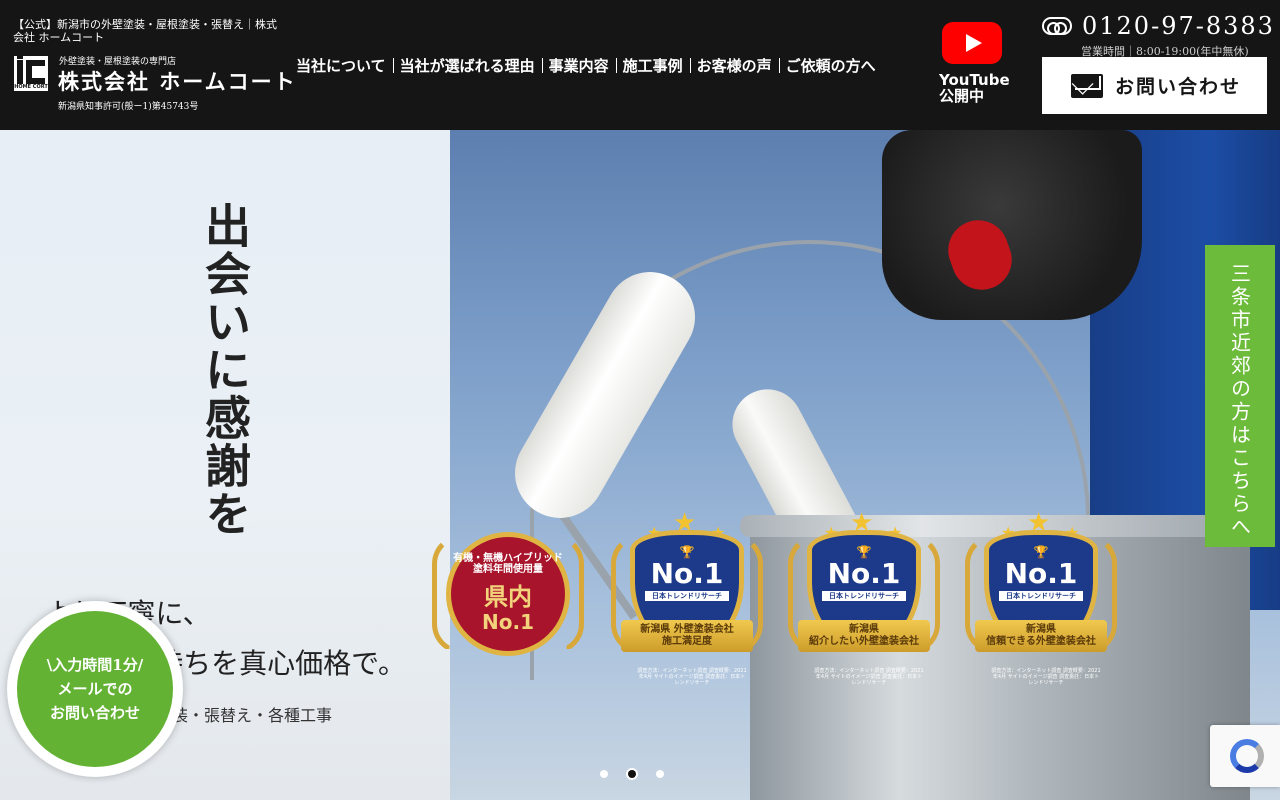 The image size is (1280, 800). Describe the element at coordinates (94, 713) in the screenshot. I see `cta-line-3: お問い合わせ` at that location.